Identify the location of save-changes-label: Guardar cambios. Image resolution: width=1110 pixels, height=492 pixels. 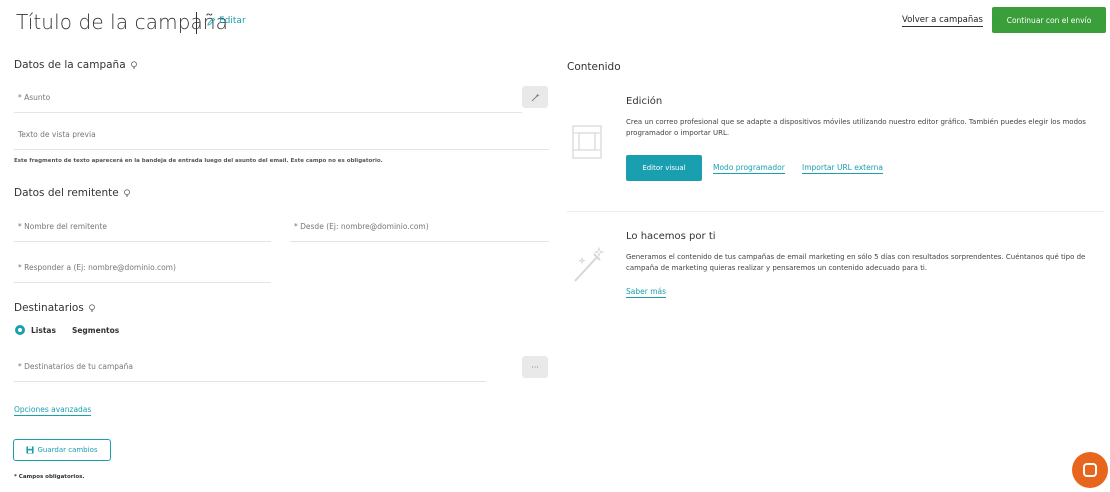
(67, 450).